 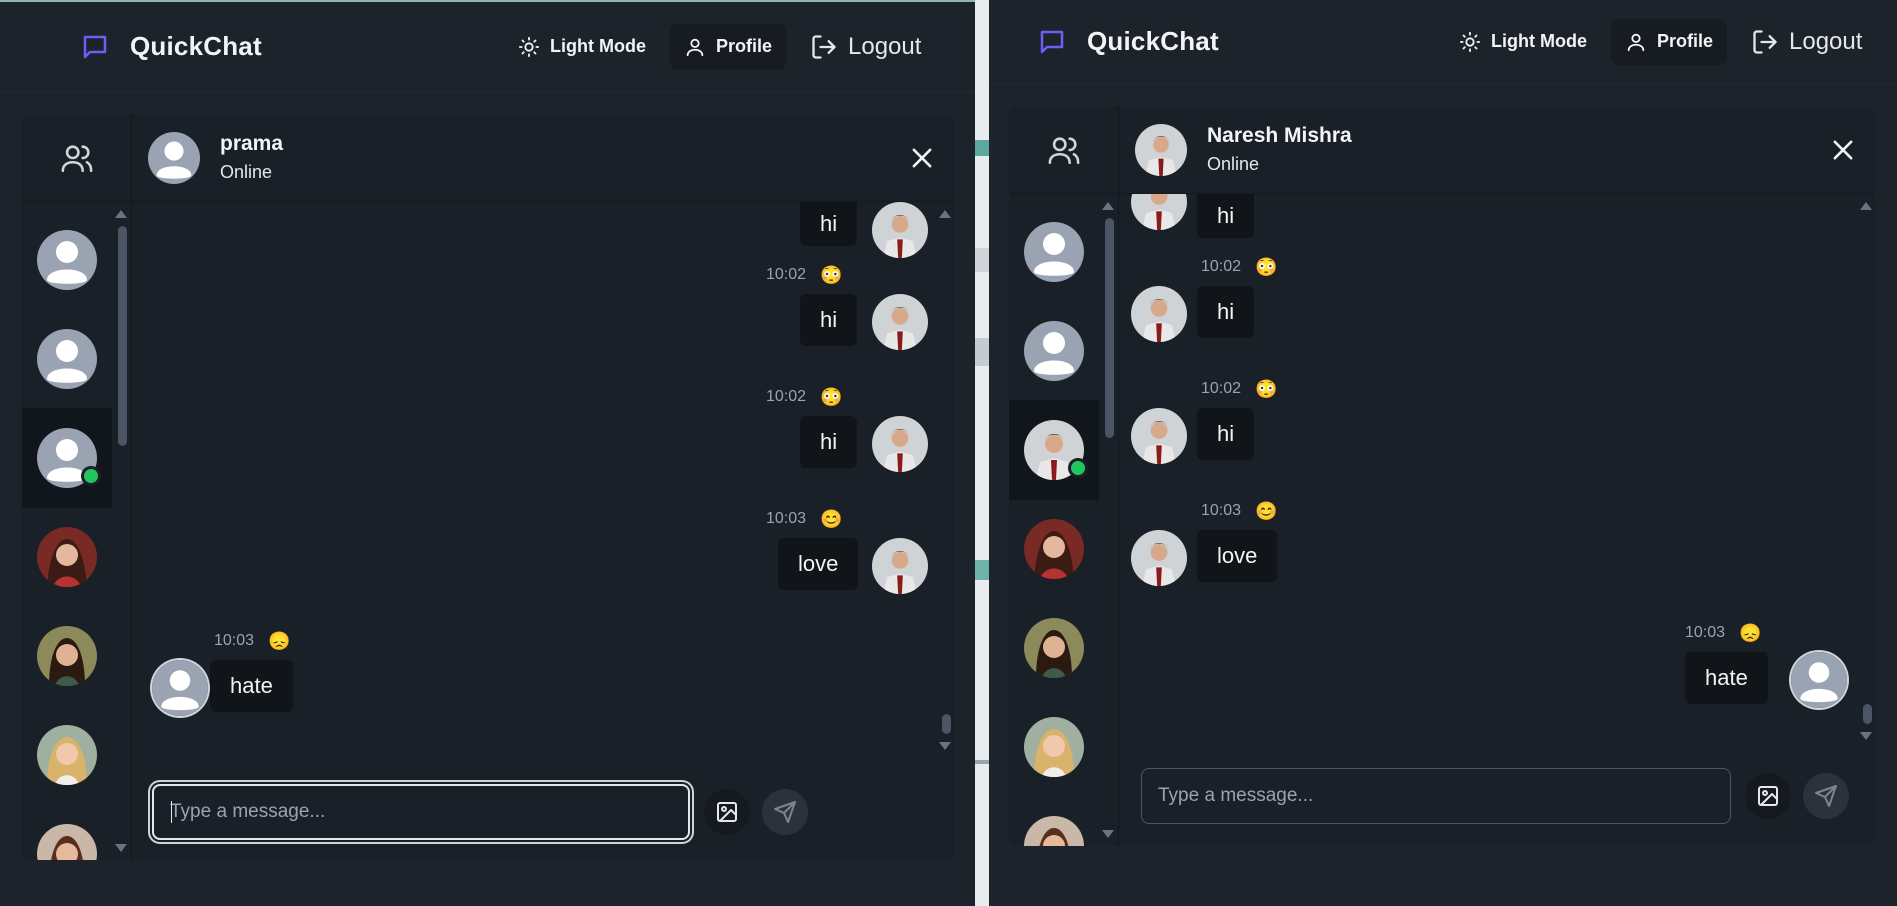 What do you see at coordinates (1052, 41) in the screenshot?
I see `chat-bubble-icon` at bounding box center [1052, 41].